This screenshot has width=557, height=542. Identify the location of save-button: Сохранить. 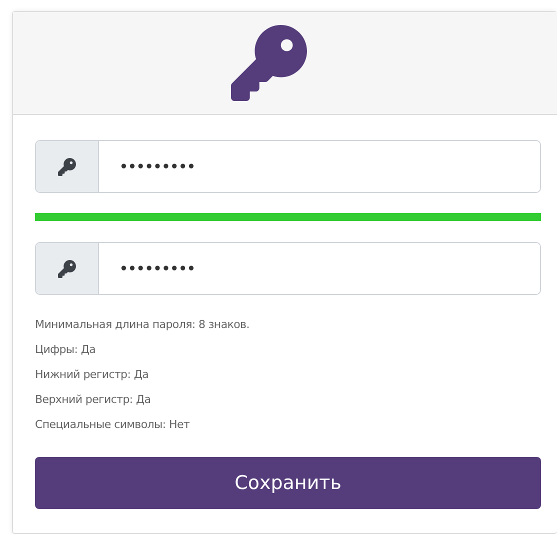
(288, 483).